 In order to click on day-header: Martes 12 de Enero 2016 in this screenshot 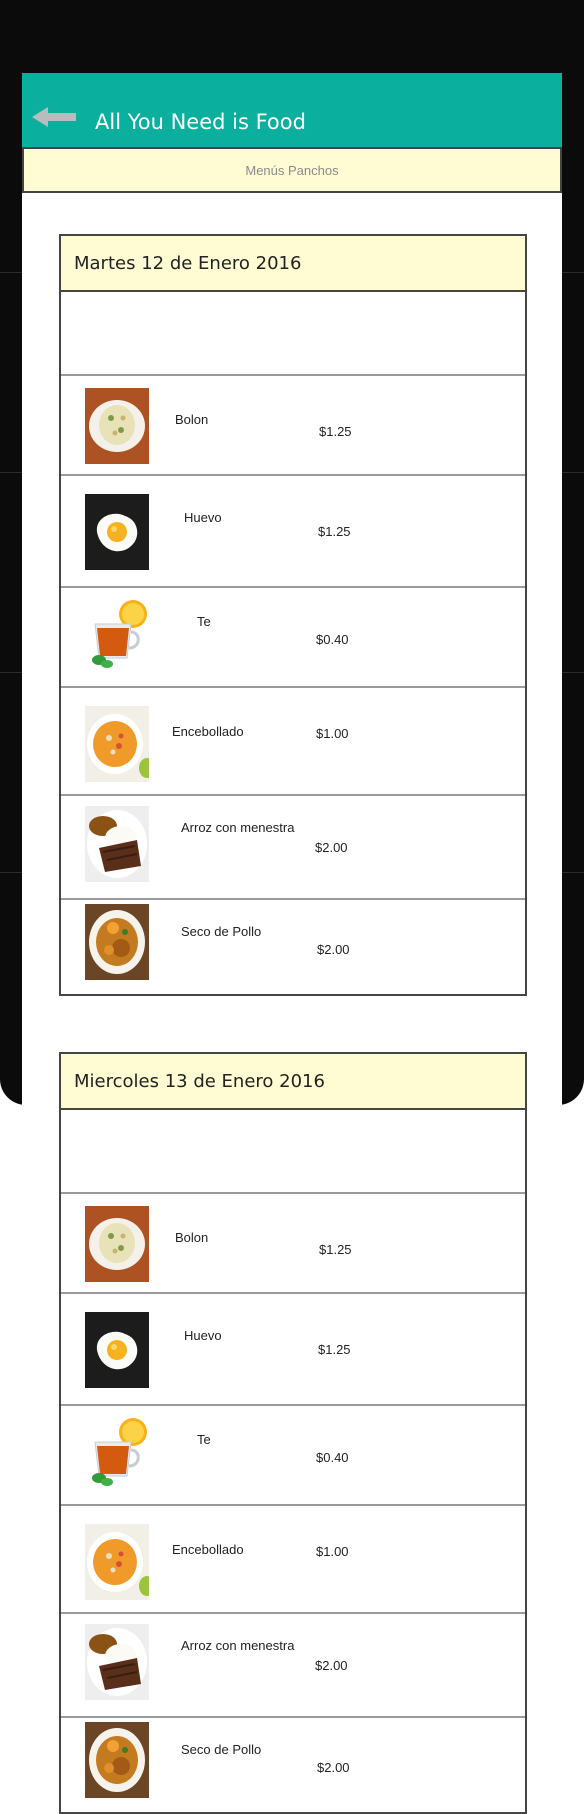, I will do `click(293, 264)`.